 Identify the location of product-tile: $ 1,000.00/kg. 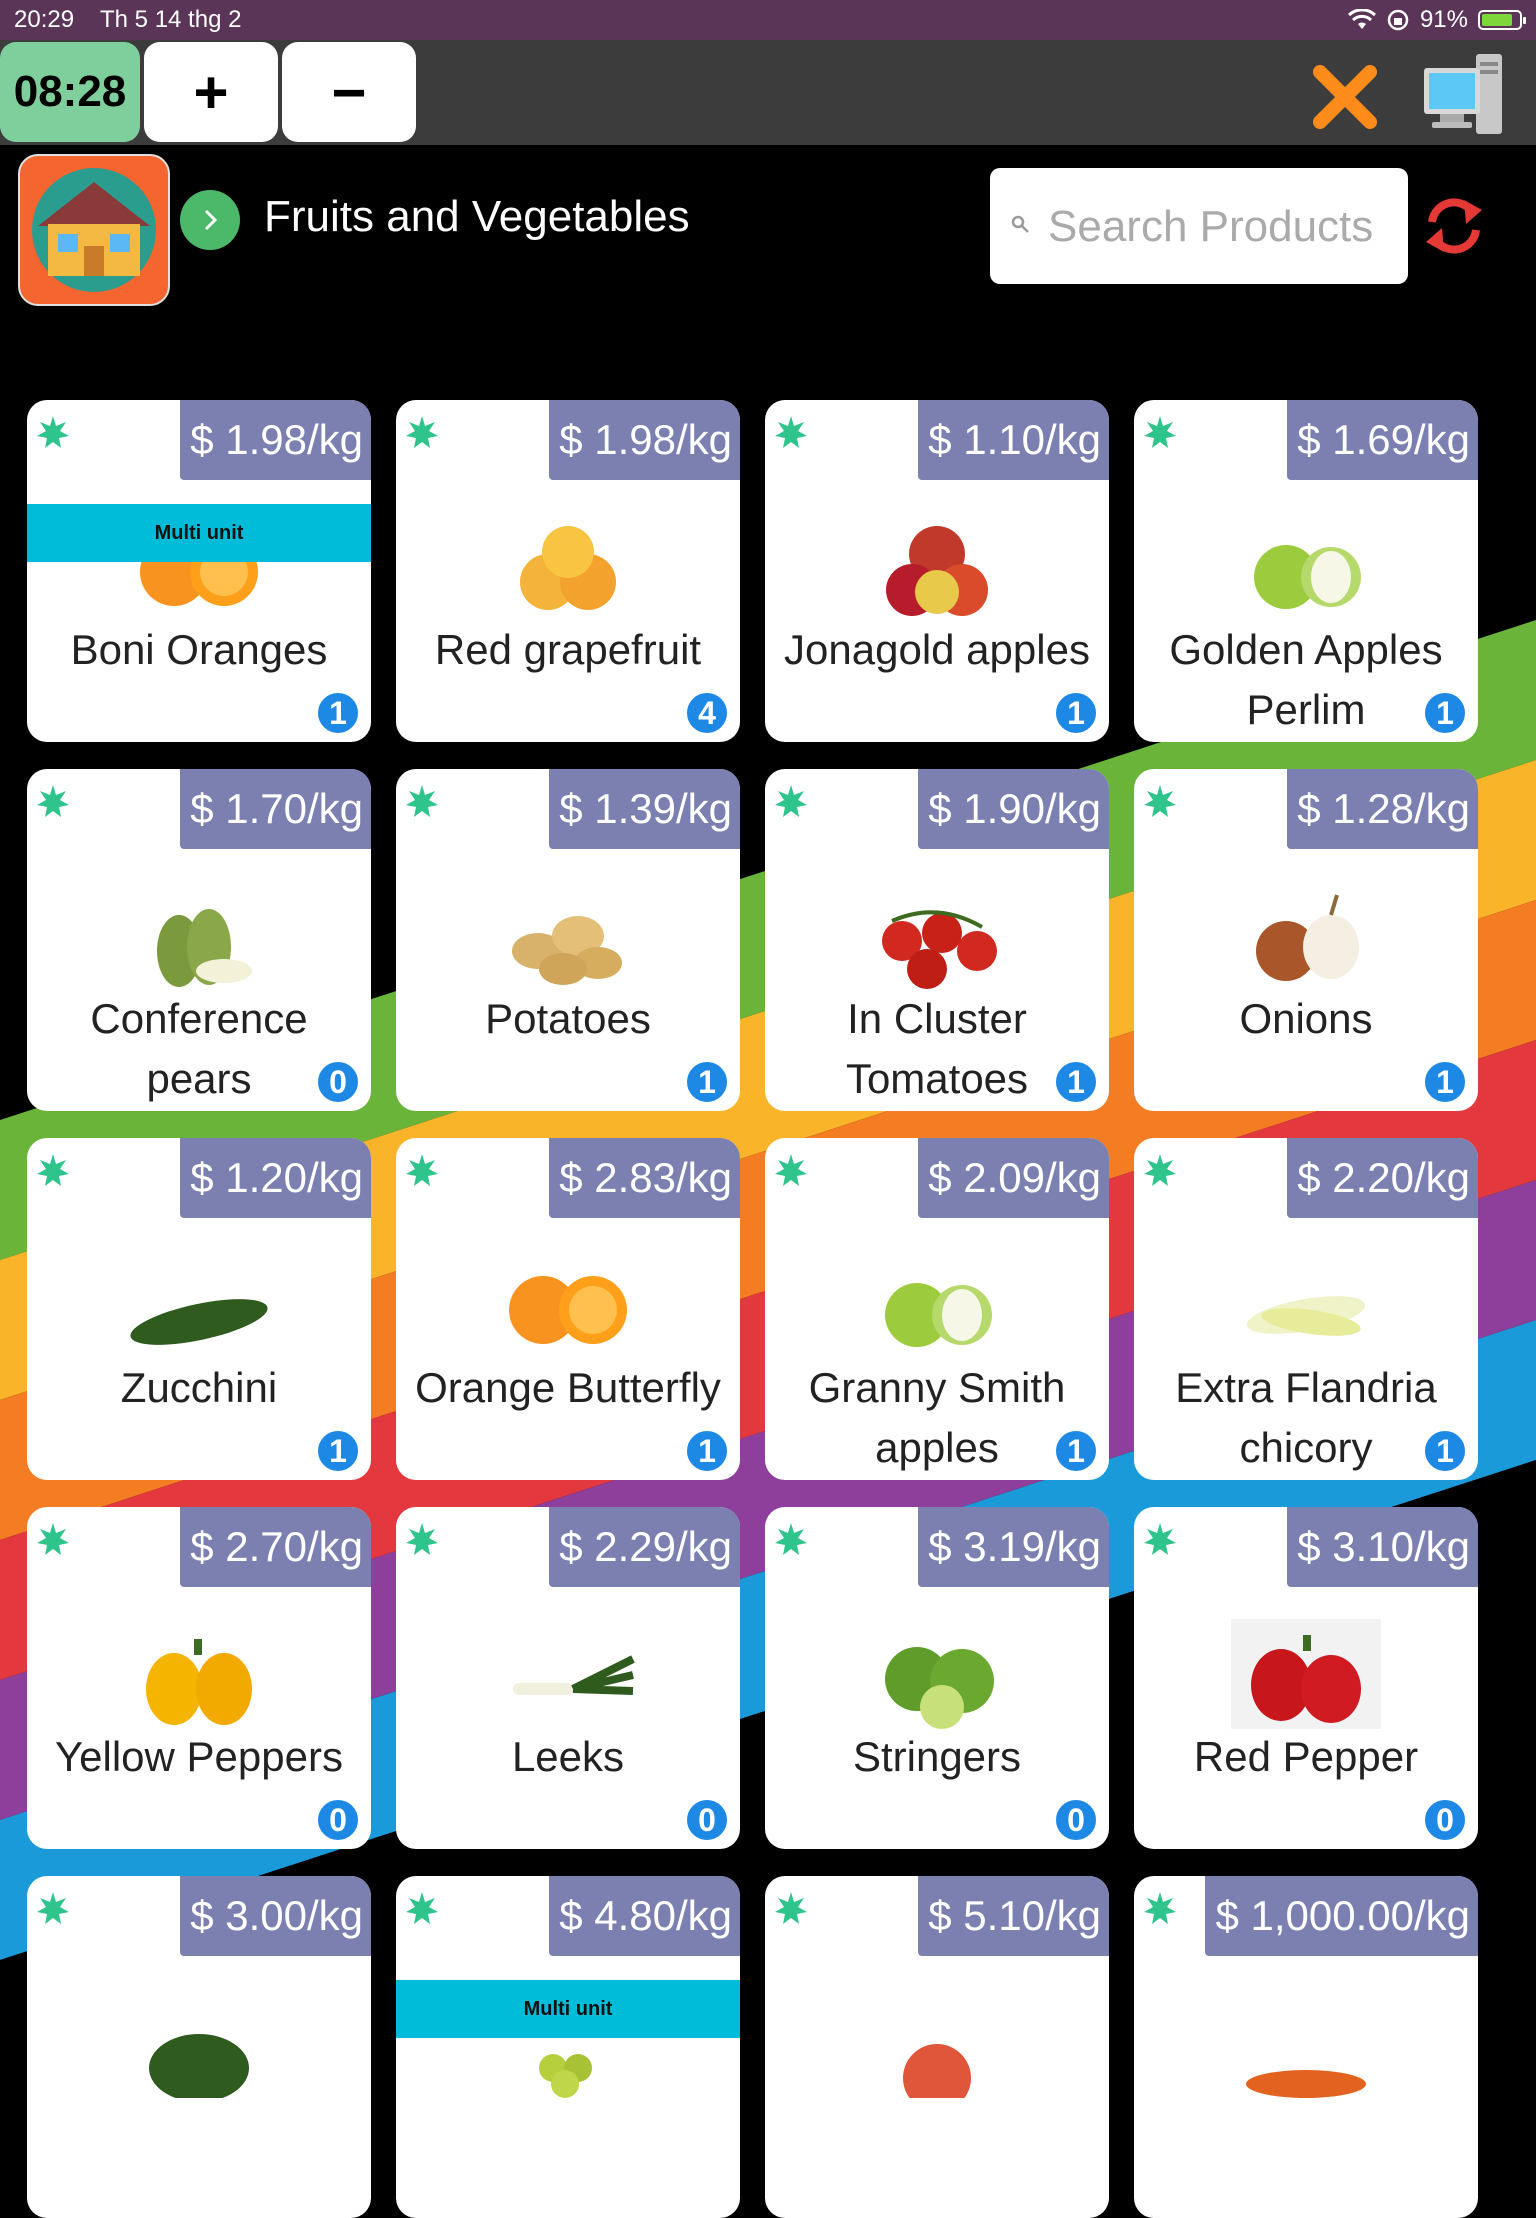
(1306, 2047).